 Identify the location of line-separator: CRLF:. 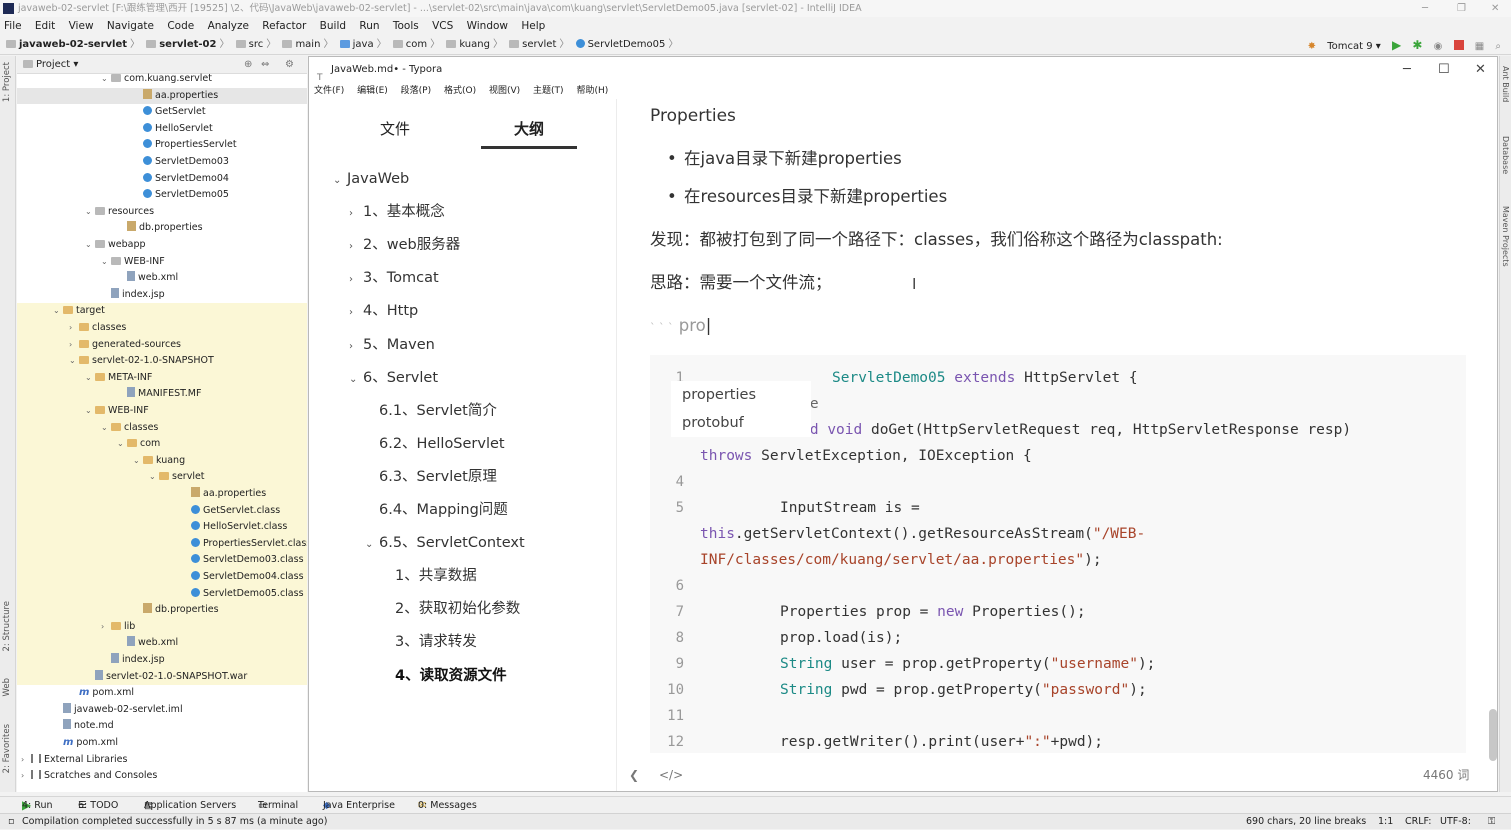
(1418, 822).